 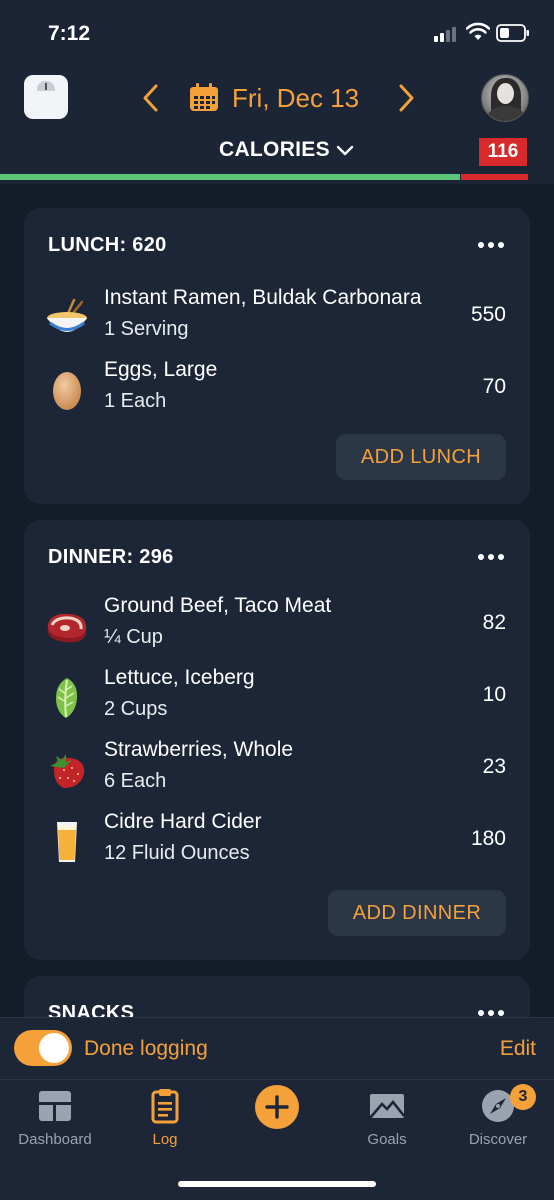 I want to click on food-serving: 1 Serving, so click(x=146, y=329).